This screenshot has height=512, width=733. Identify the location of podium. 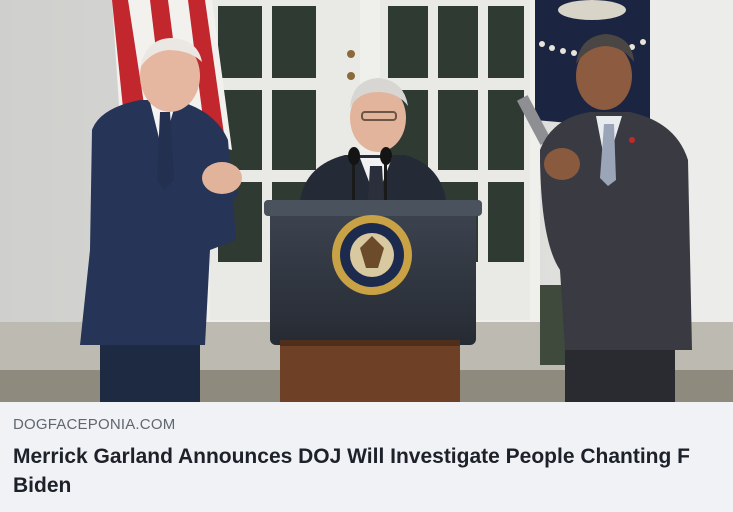
(373, 301).